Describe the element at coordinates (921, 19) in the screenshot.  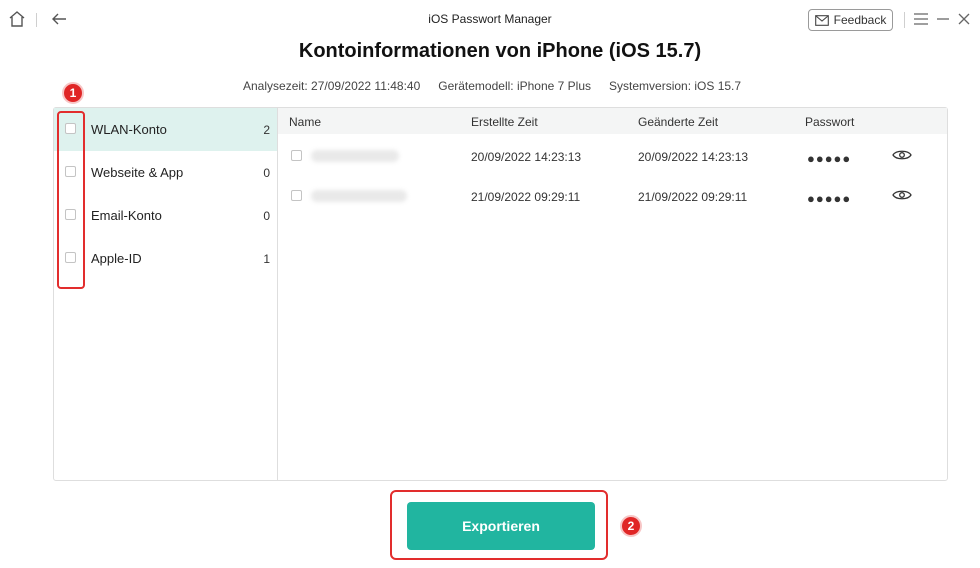
I see `menu-icon` at that location.